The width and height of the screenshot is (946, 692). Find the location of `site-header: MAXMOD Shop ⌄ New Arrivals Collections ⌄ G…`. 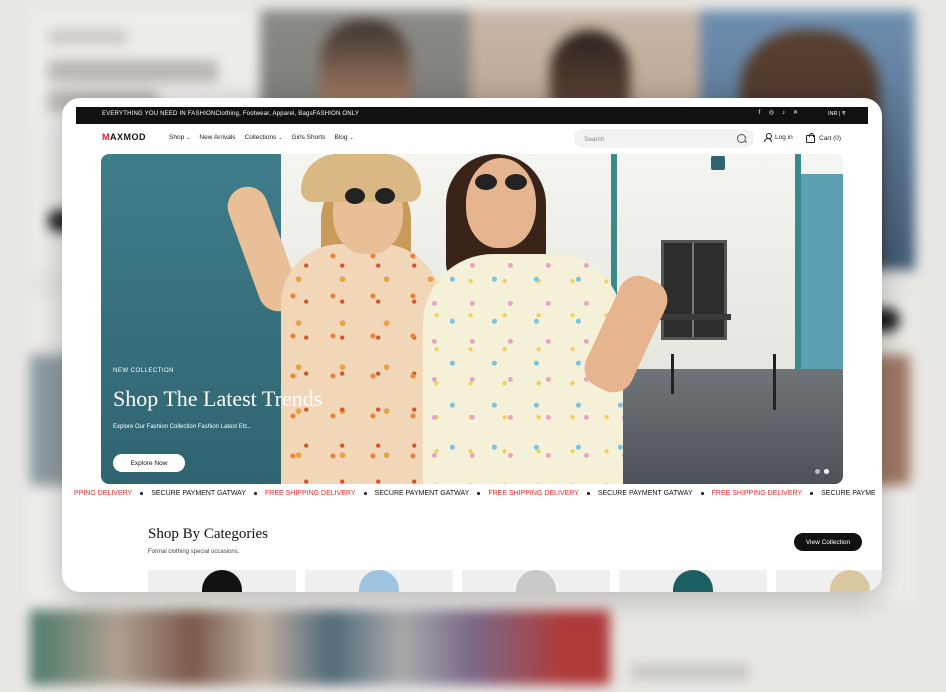

site-header: MAXMOD Shop ⌄ New Arrivals Collections ⌄ G… is located at coordinates (472, 139).